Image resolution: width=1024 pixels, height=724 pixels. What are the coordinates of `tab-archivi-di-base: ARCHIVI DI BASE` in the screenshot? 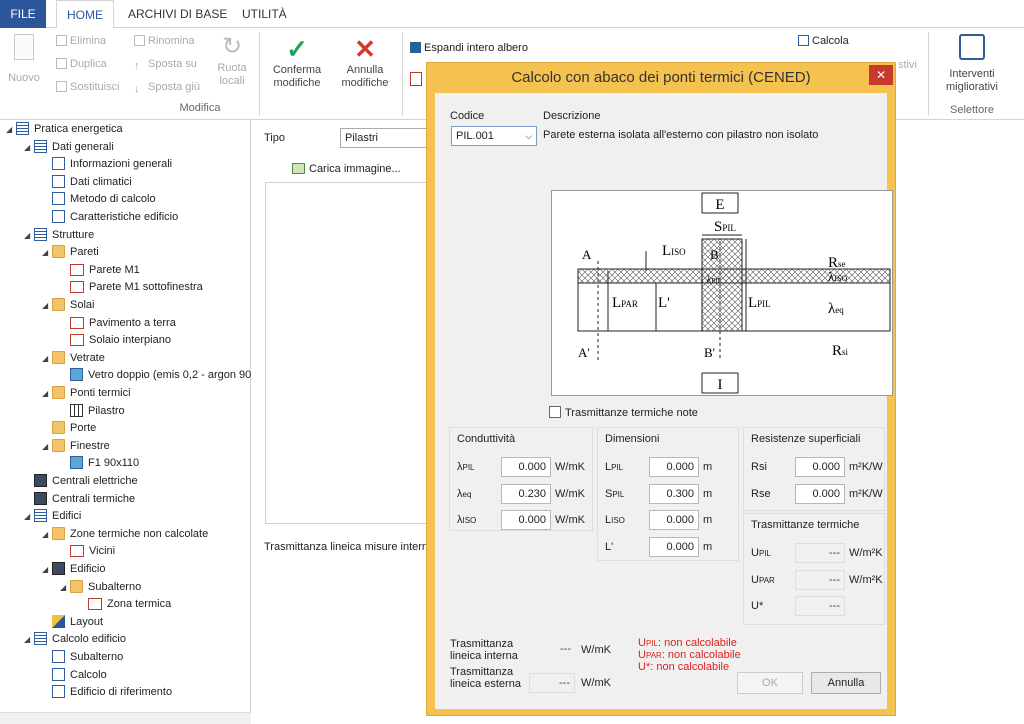 It's located at (177, 14).